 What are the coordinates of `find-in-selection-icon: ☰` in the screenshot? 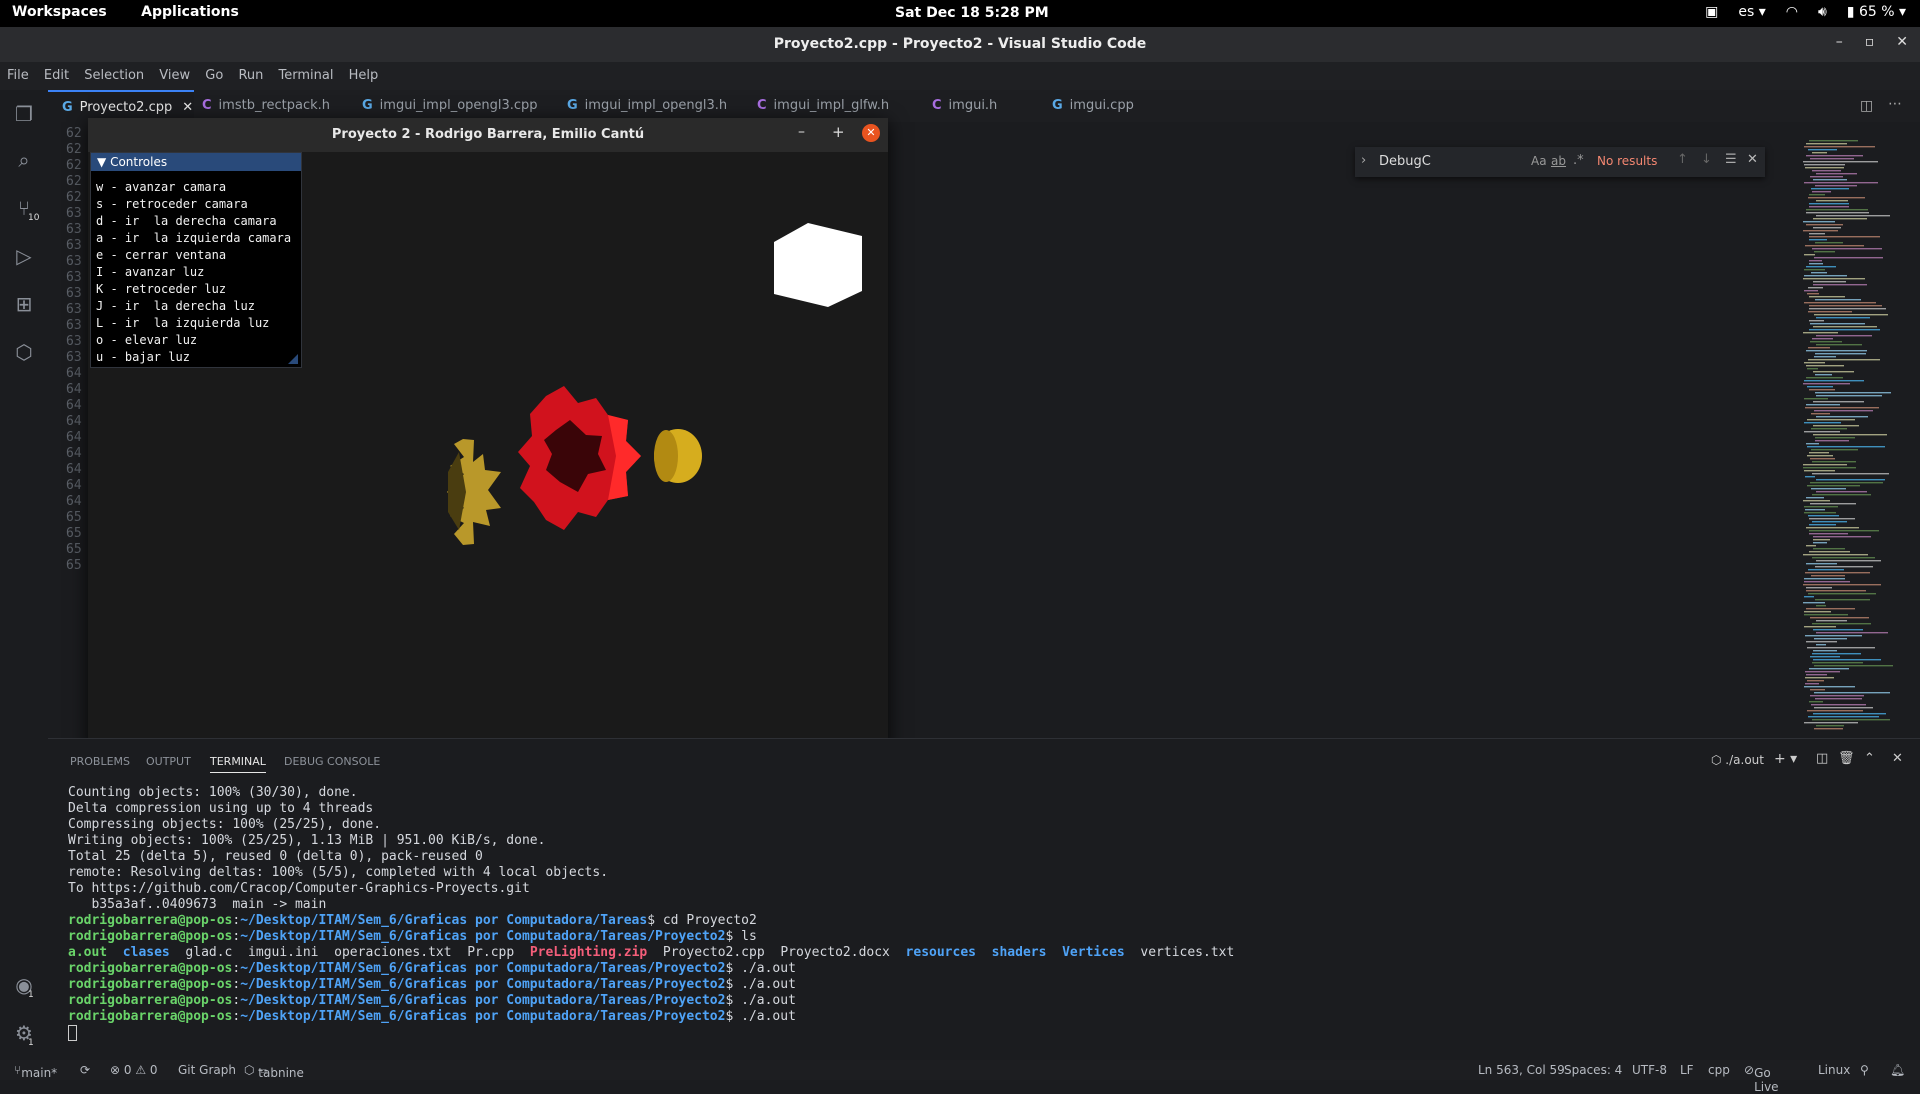 It's located at (1731, 159).